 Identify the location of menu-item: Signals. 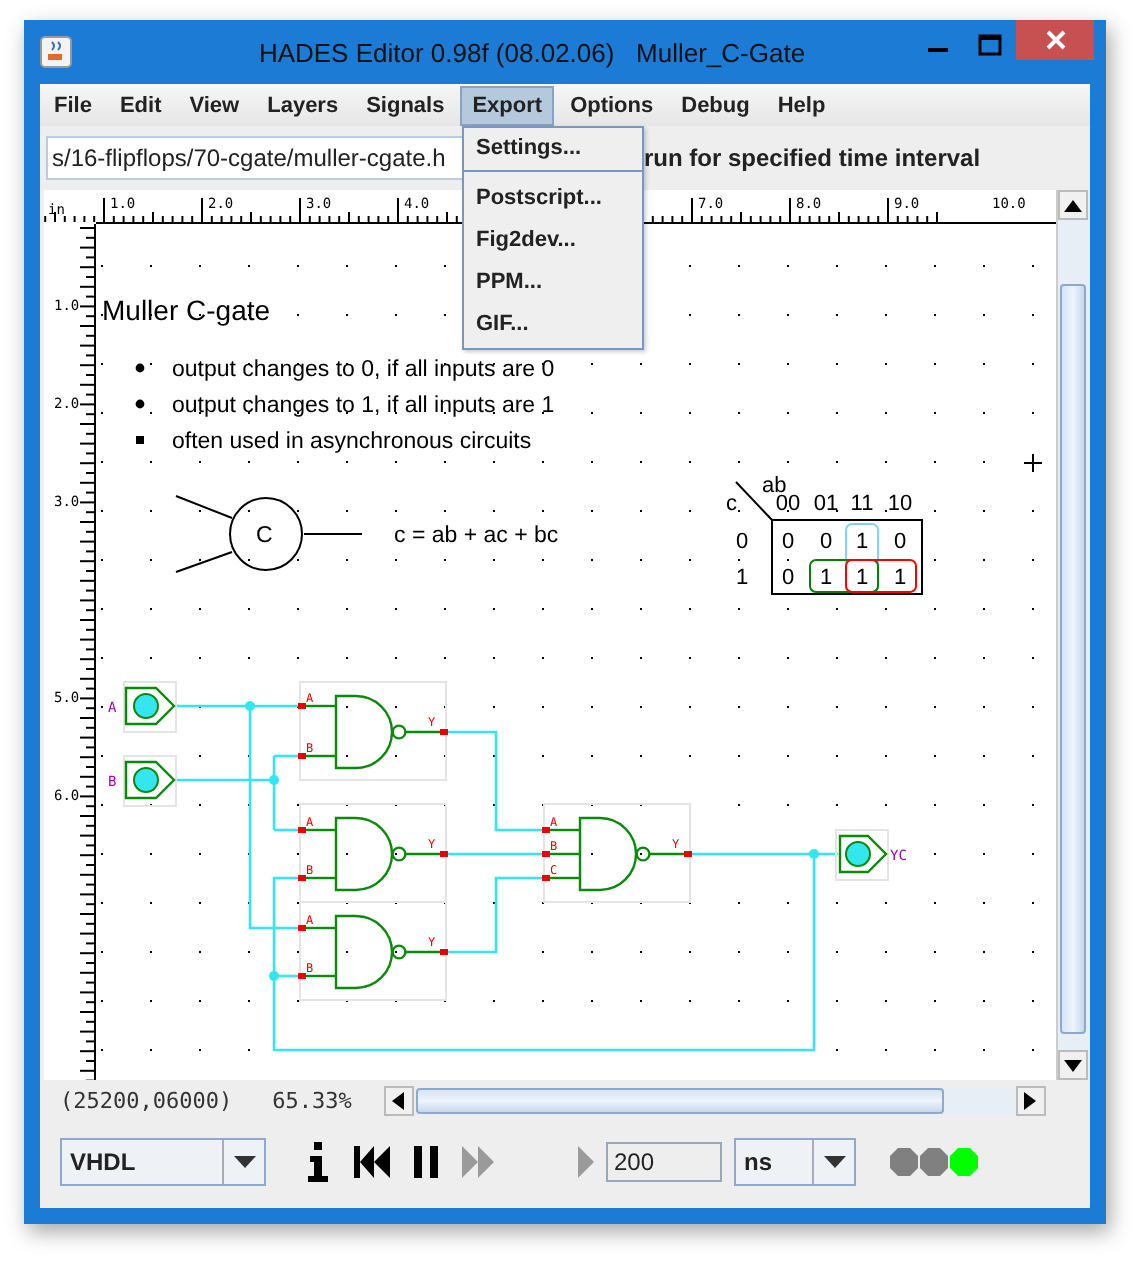
(405, 105).